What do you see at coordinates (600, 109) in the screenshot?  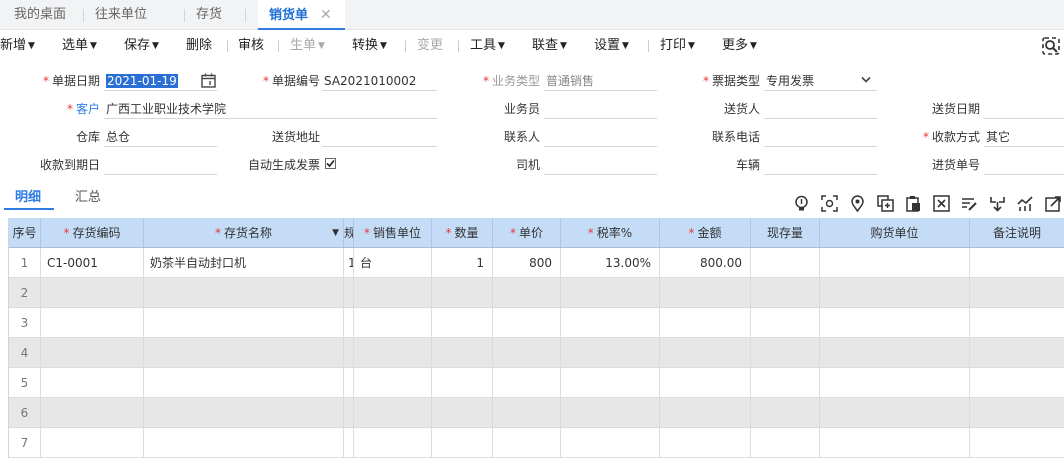 I see `salesman-field` at bounding box center [600, 109].